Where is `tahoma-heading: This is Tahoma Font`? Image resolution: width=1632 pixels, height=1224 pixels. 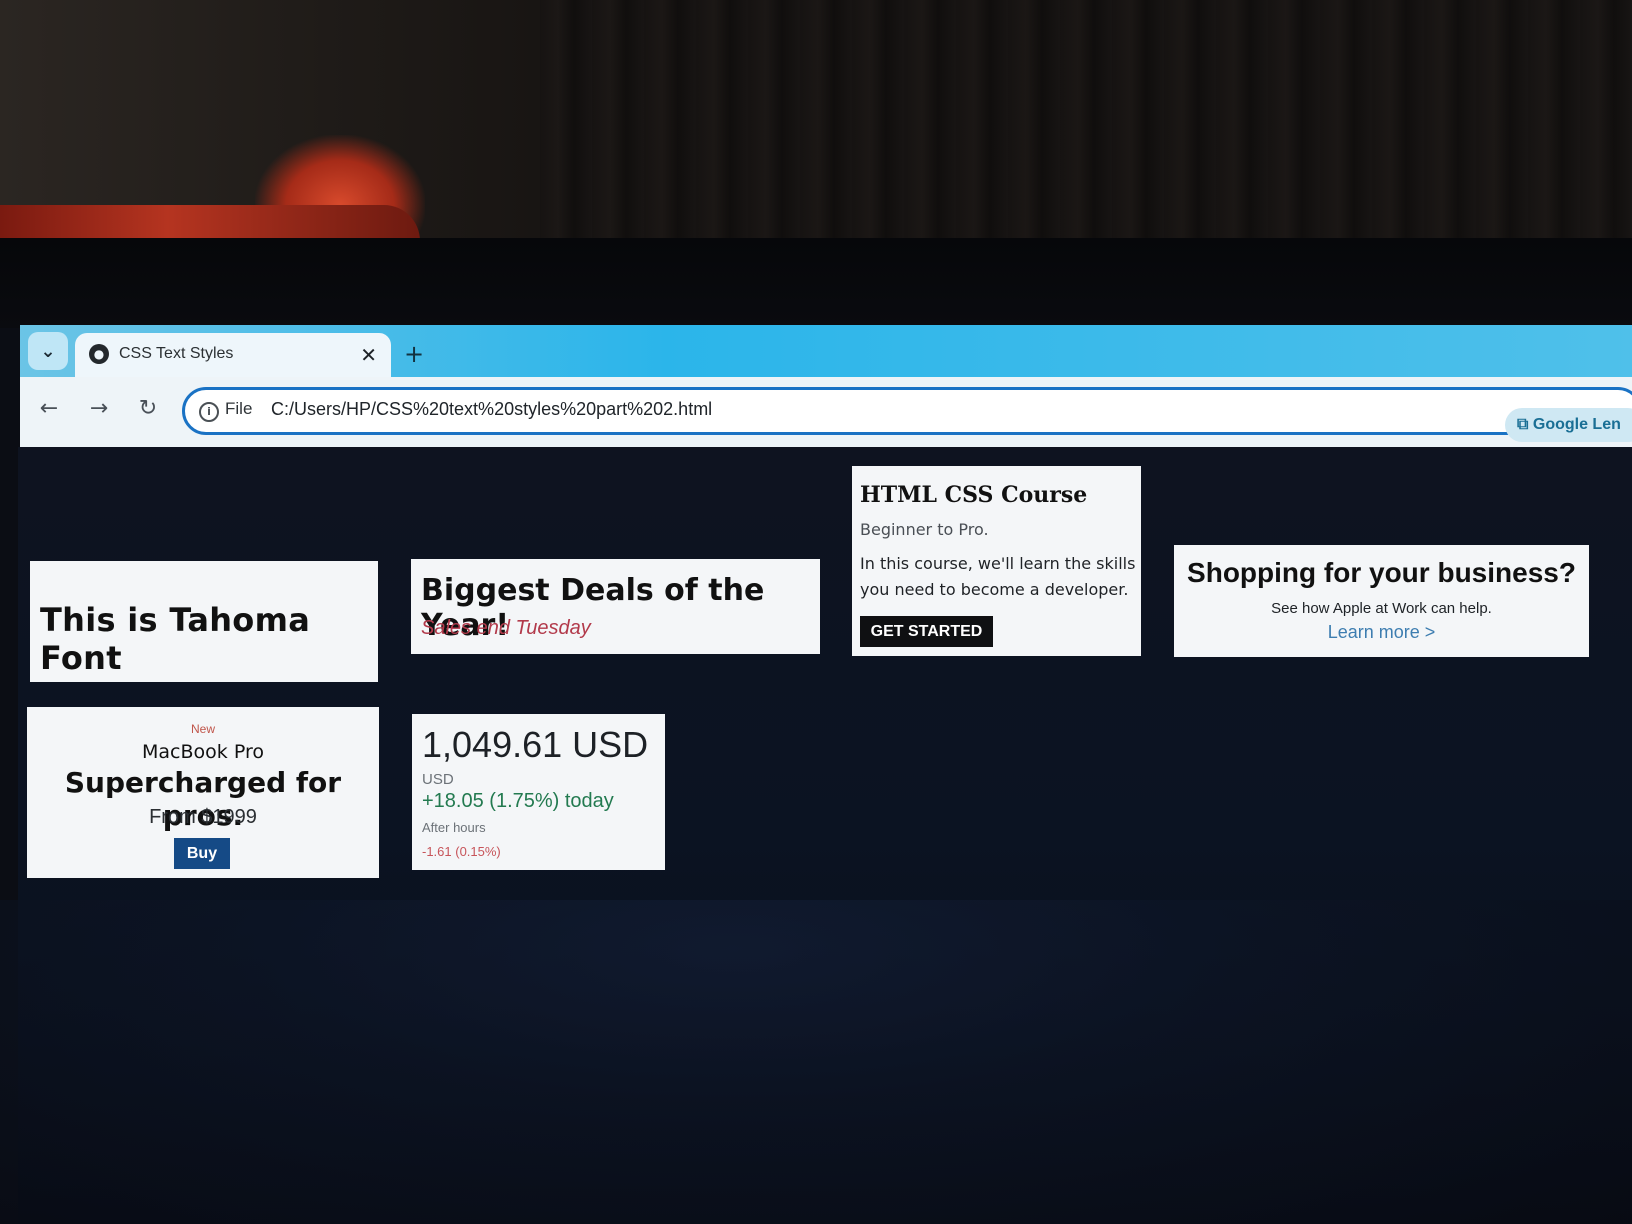
tahoma-heading: This is Tahoma Font is located at coordinates (175, 639).